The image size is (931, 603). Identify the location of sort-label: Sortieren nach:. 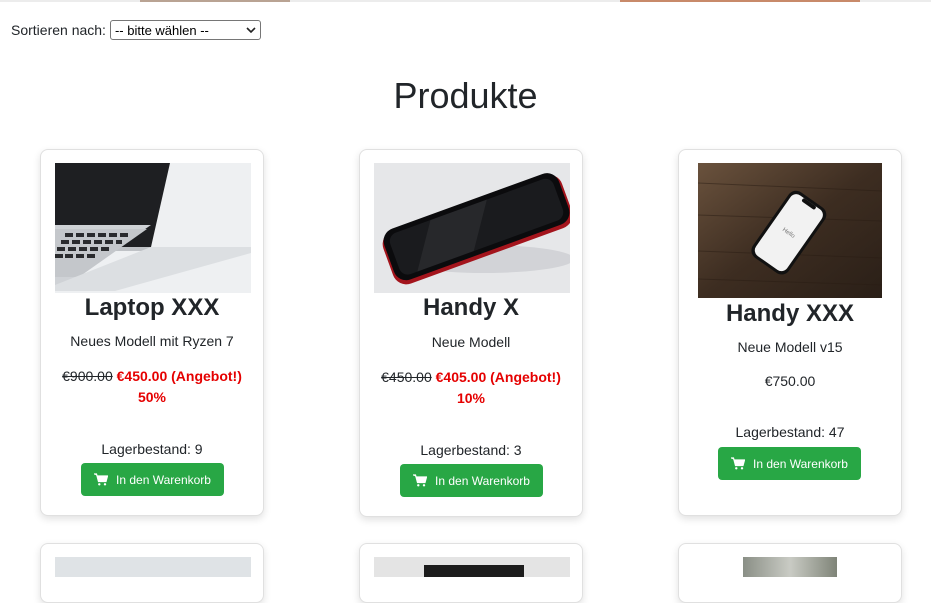
(58, 30).